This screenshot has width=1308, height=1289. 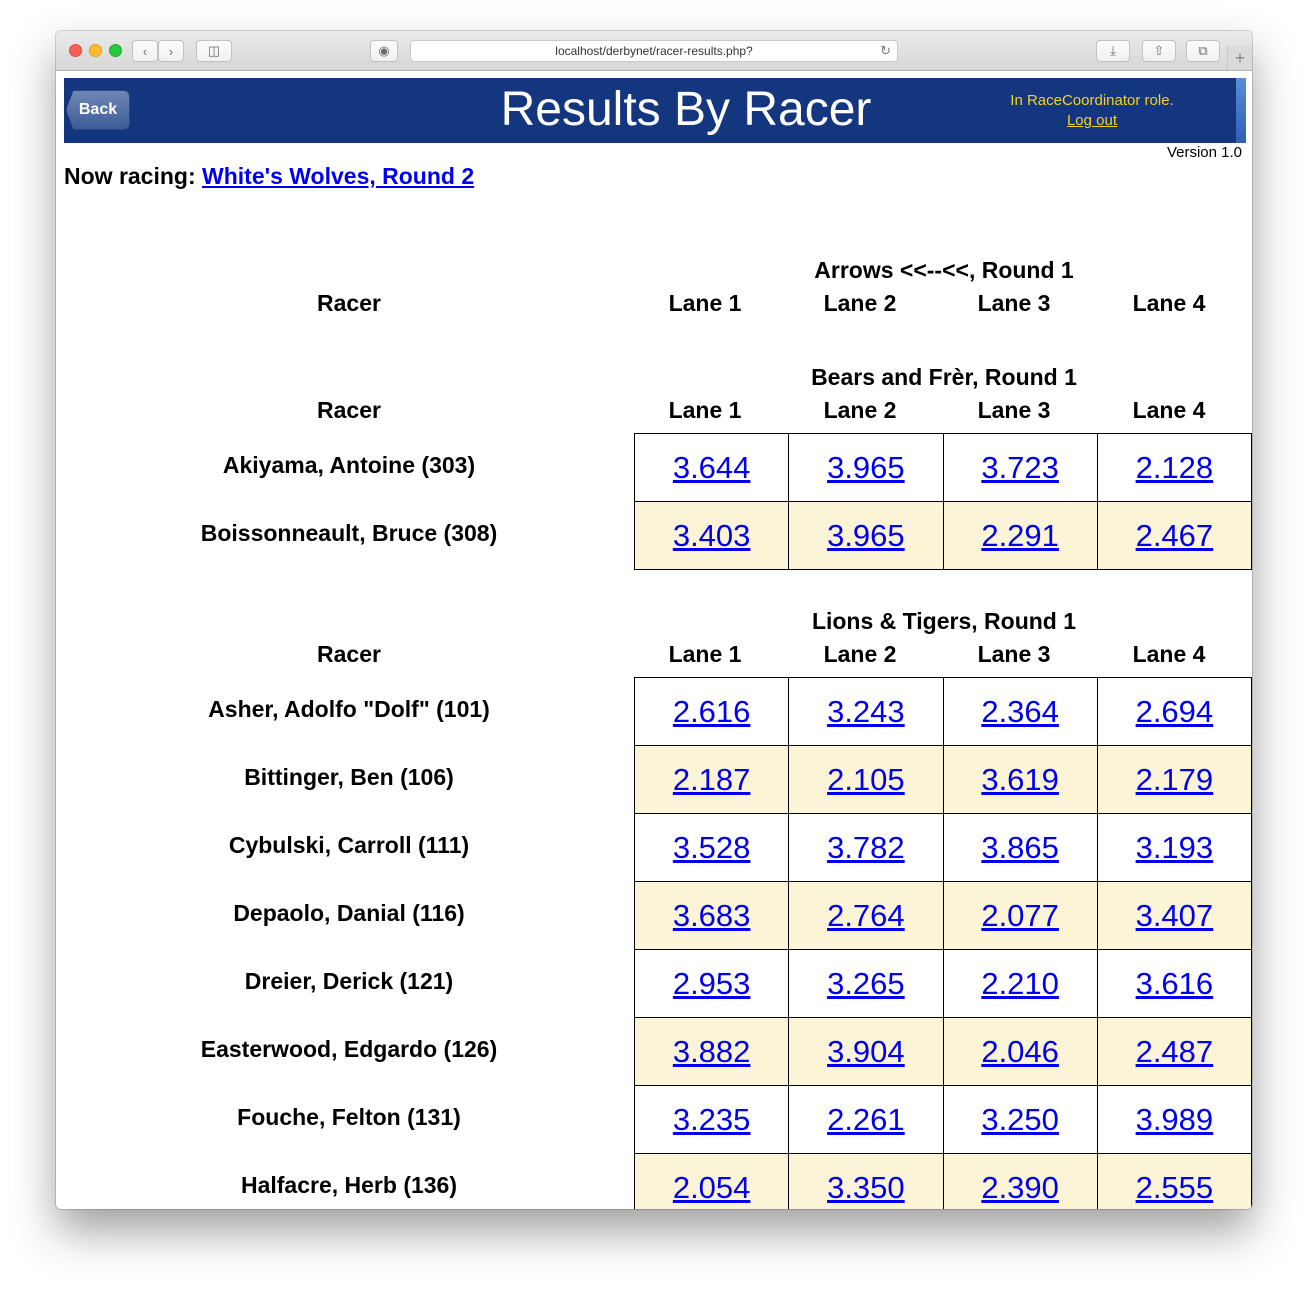 What do you see at coordinates (1092, 100) in the screenshot?
I see `role-text: In RaceCoordinator role.` at bounding box center [1092, 100].